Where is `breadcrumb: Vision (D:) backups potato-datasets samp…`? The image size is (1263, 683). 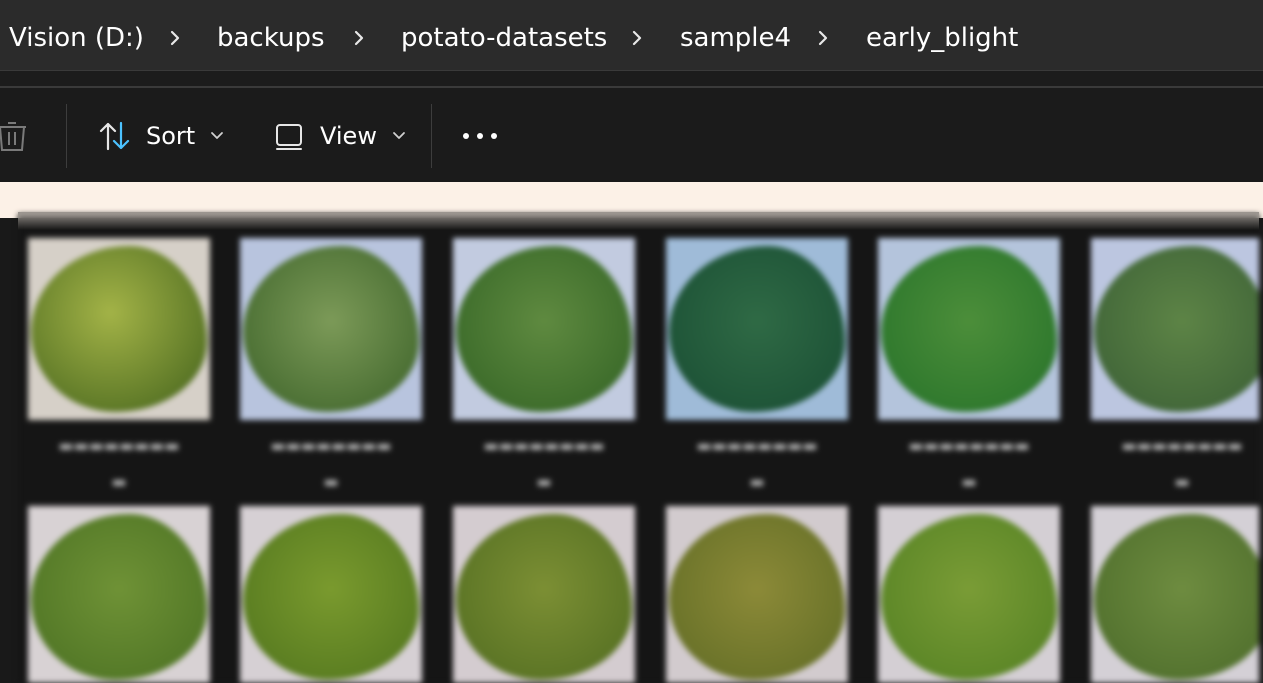
breadcrumb: Vision (D:) backups potato-datasets samp… is located at coordinates (631, 35).